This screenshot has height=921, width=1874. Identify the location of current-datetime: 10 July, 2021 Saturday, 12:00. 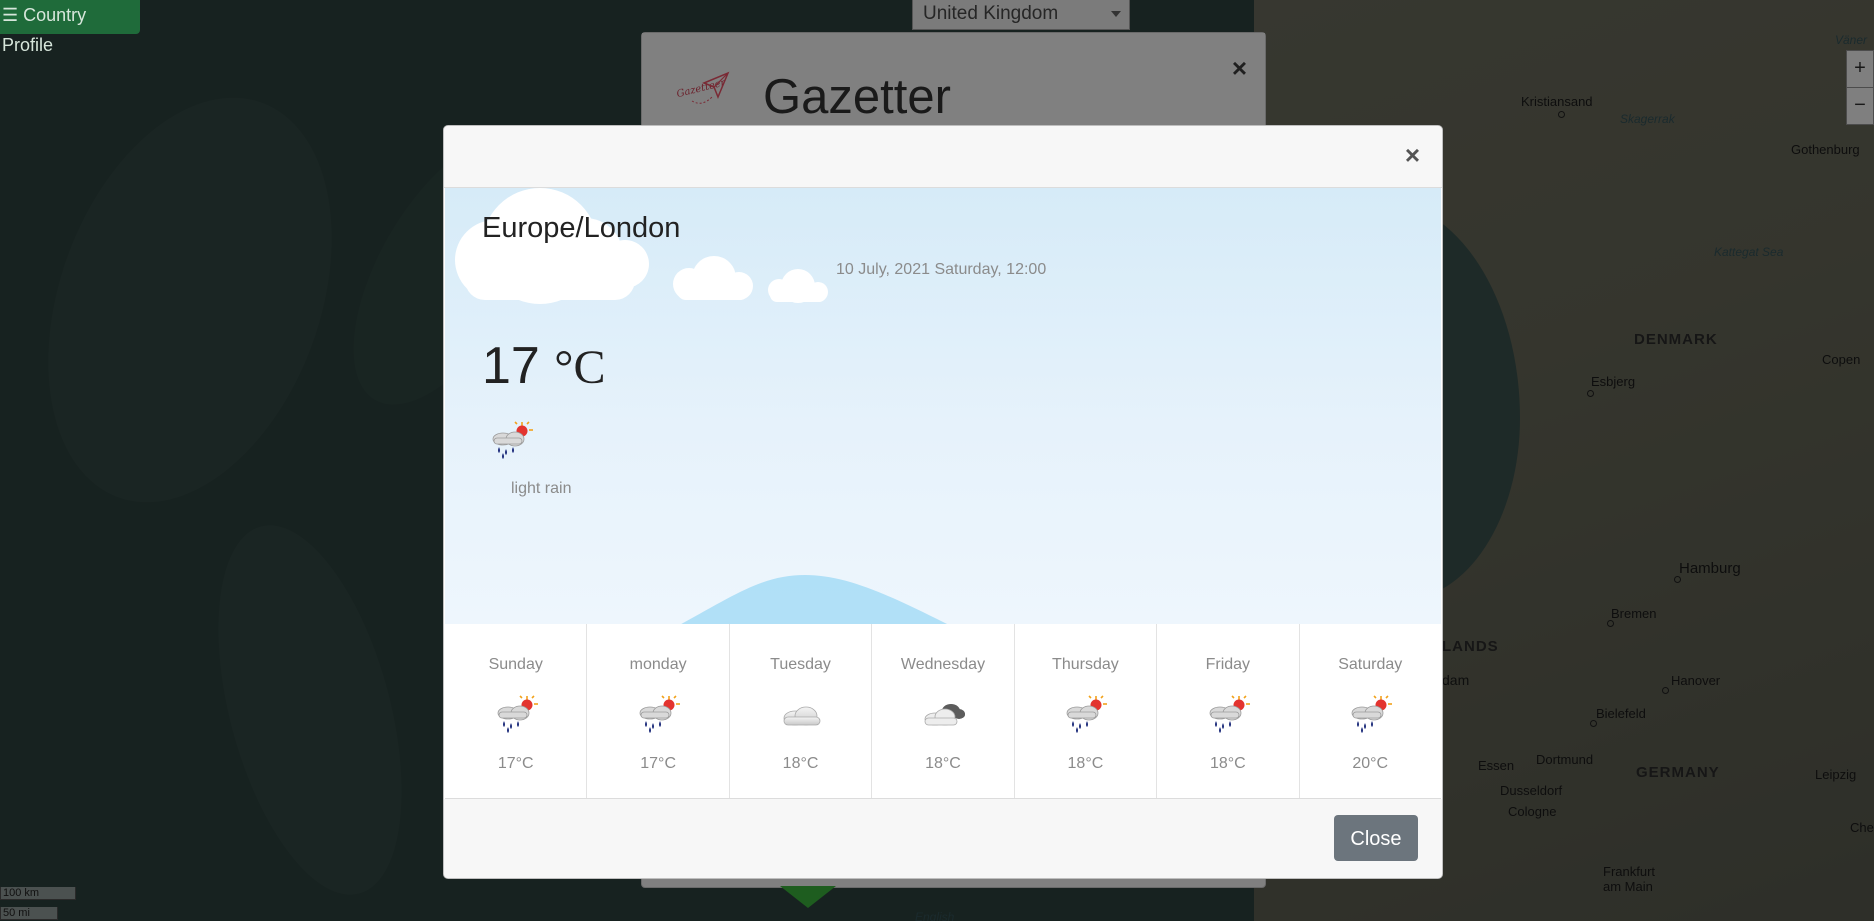
(941, 269).